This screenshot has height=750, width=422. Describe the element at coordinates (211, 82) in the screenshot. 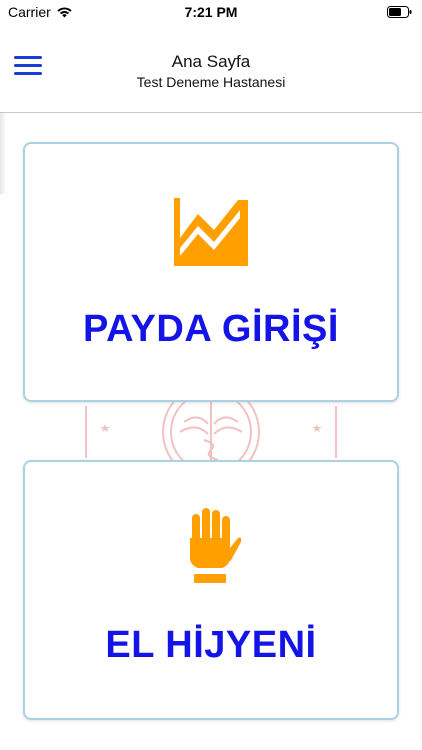

I see `page-subtitle: Test Deneme Hastanesi` at that location.